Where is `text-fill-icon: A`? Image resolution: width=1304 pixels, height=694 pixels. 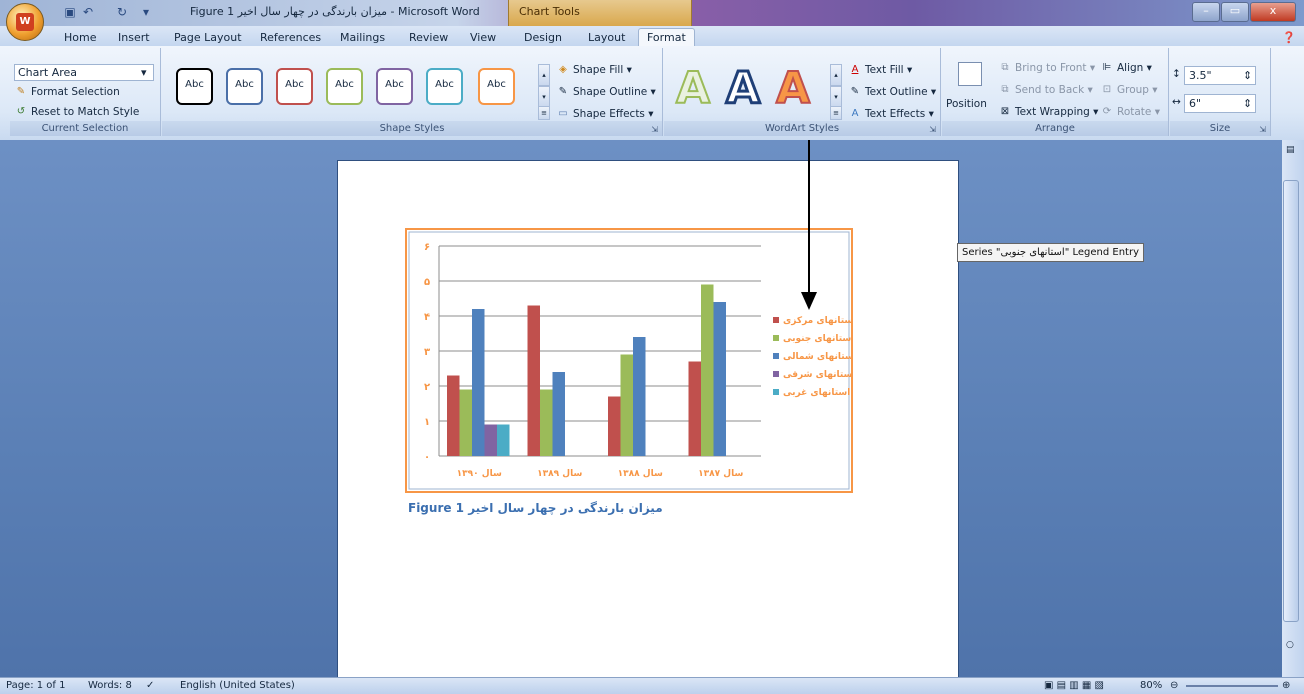
text-fill-icon: A is located at coordinates (855, 69).